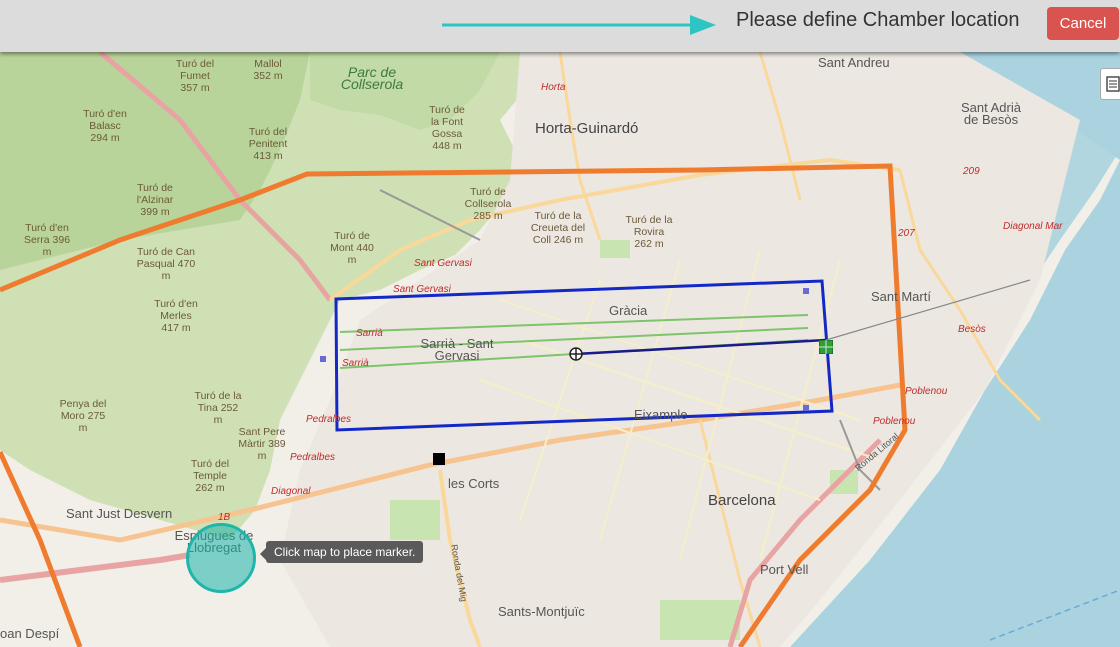 The height and width of the screenshot is (647, 1120). What do you see at coordinates (176, 316) in the screenshot?
I see `peak-label: Turó d'en Merles 417 m` at bounding box center [176, 316].